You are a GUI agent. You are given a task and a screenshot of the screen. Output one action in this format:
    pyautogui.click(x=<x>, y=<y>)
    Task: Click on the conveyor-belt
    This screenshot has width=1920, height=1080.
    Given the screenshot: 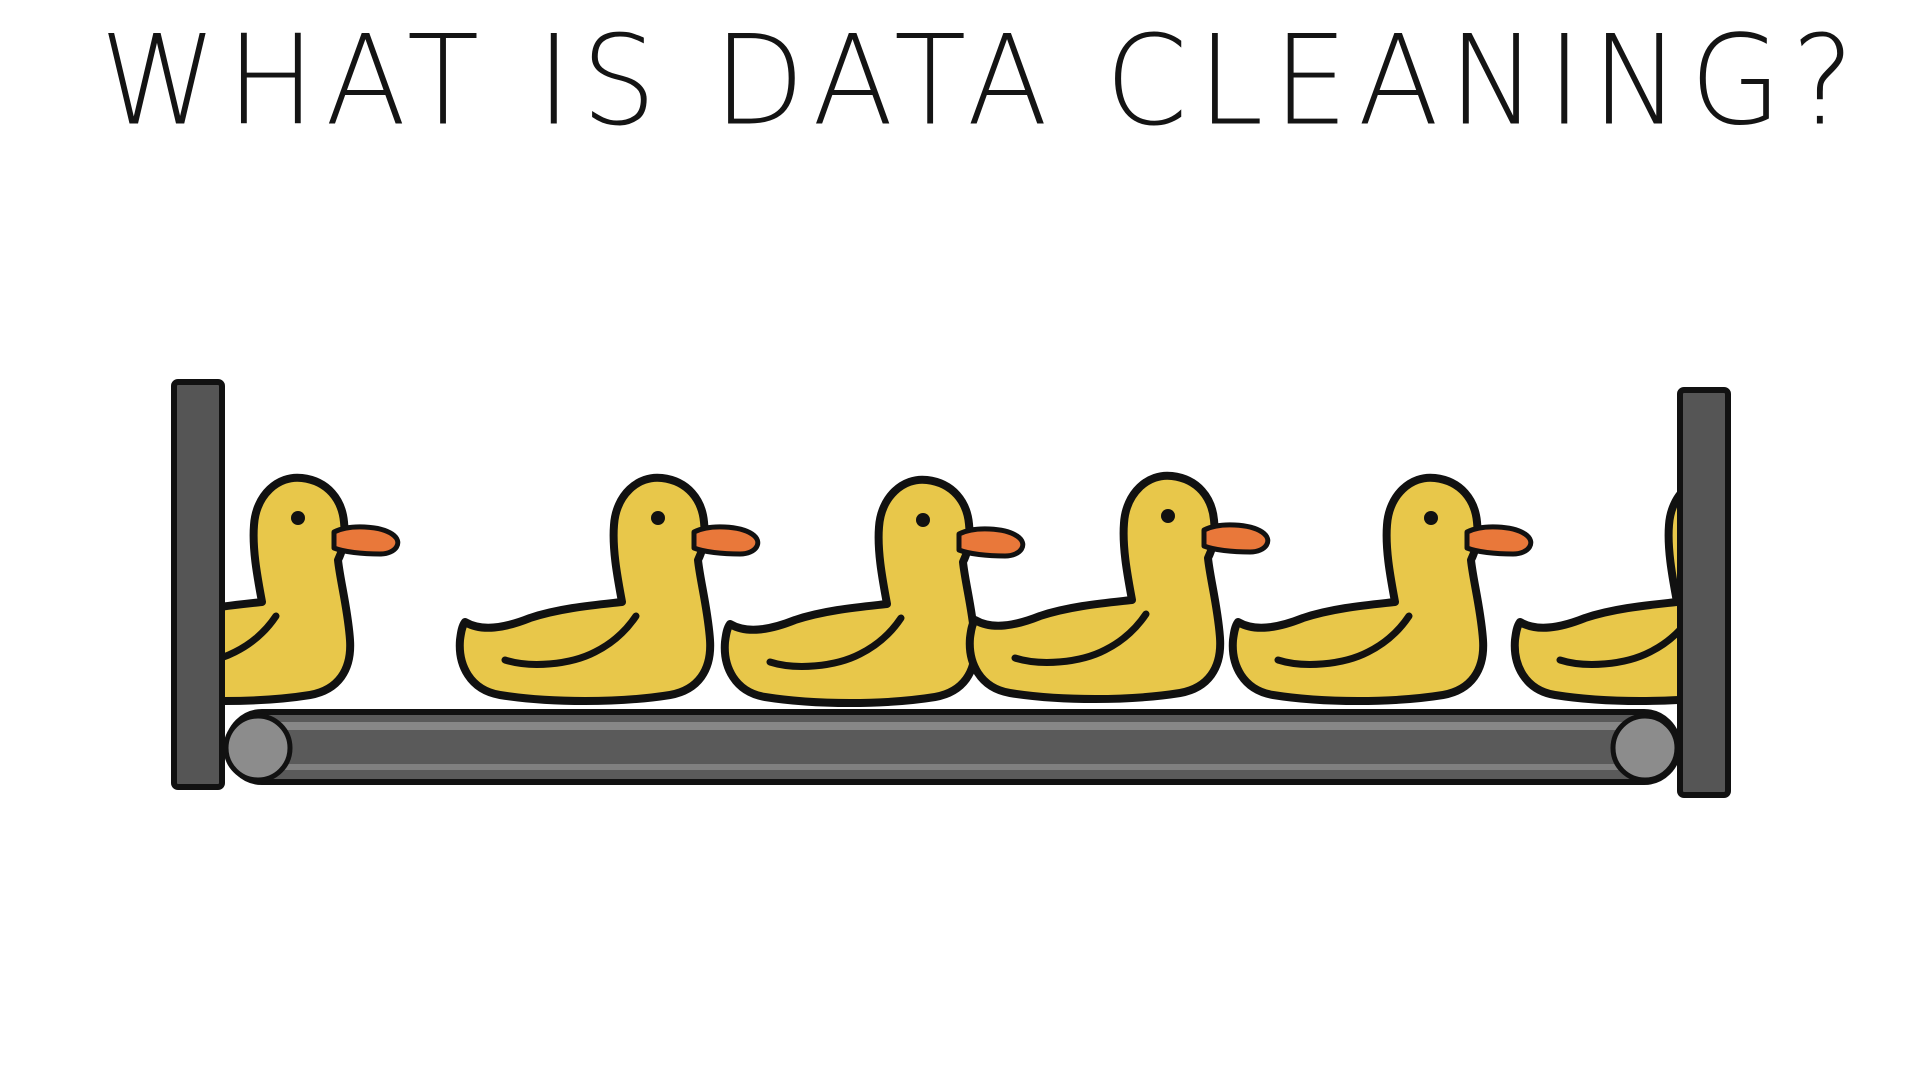 What is the action you would take?
    pyautogui.click(x=952, y=747)
    